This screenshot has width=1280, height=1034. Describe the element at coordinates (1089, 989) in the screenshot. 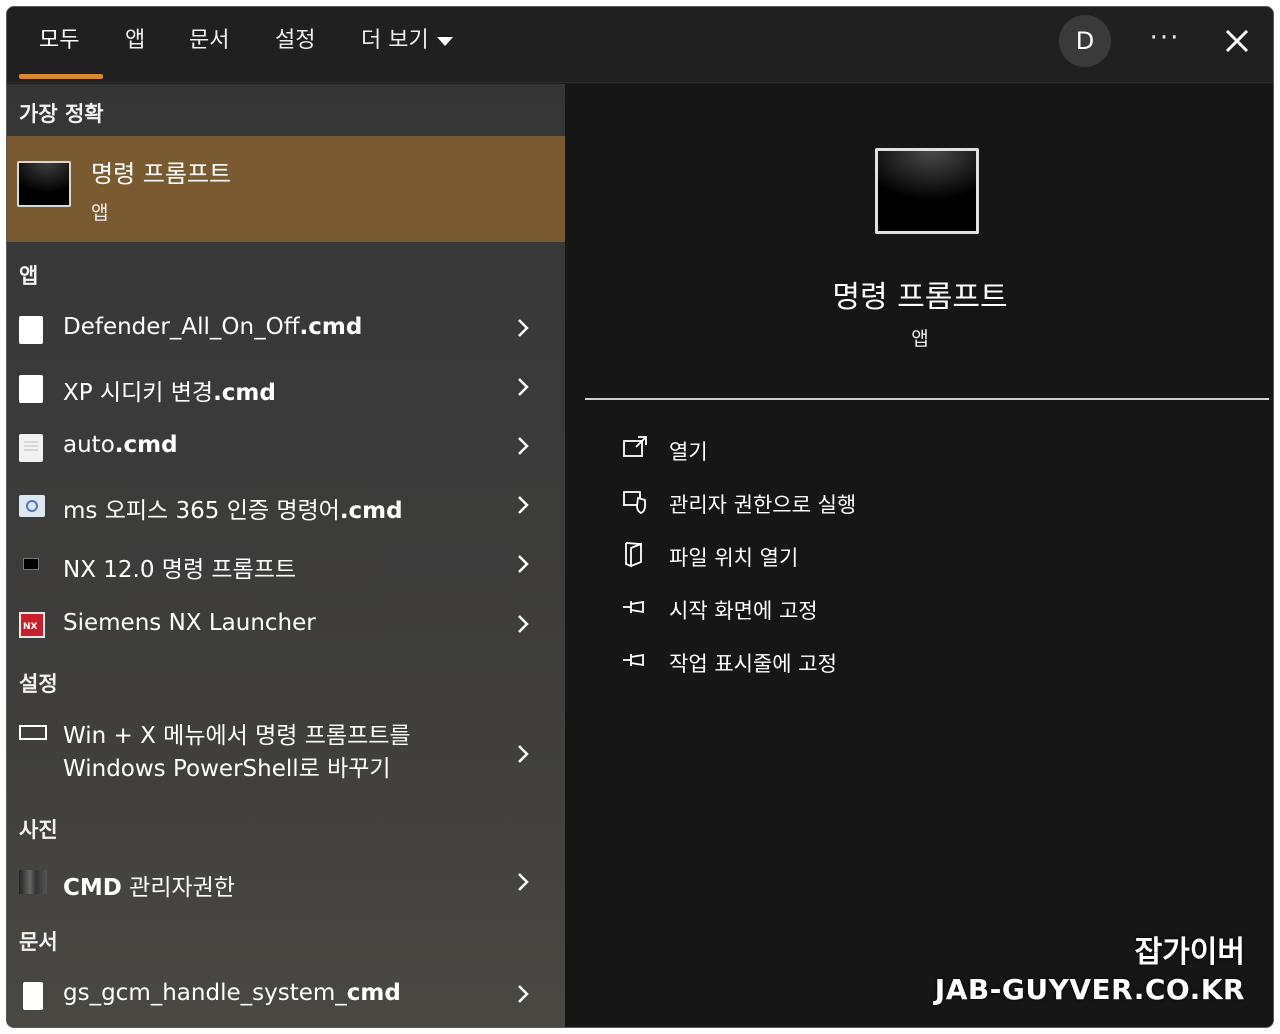

I see `watermark-url: JAB-GUYVER.CO.KR` at that location.